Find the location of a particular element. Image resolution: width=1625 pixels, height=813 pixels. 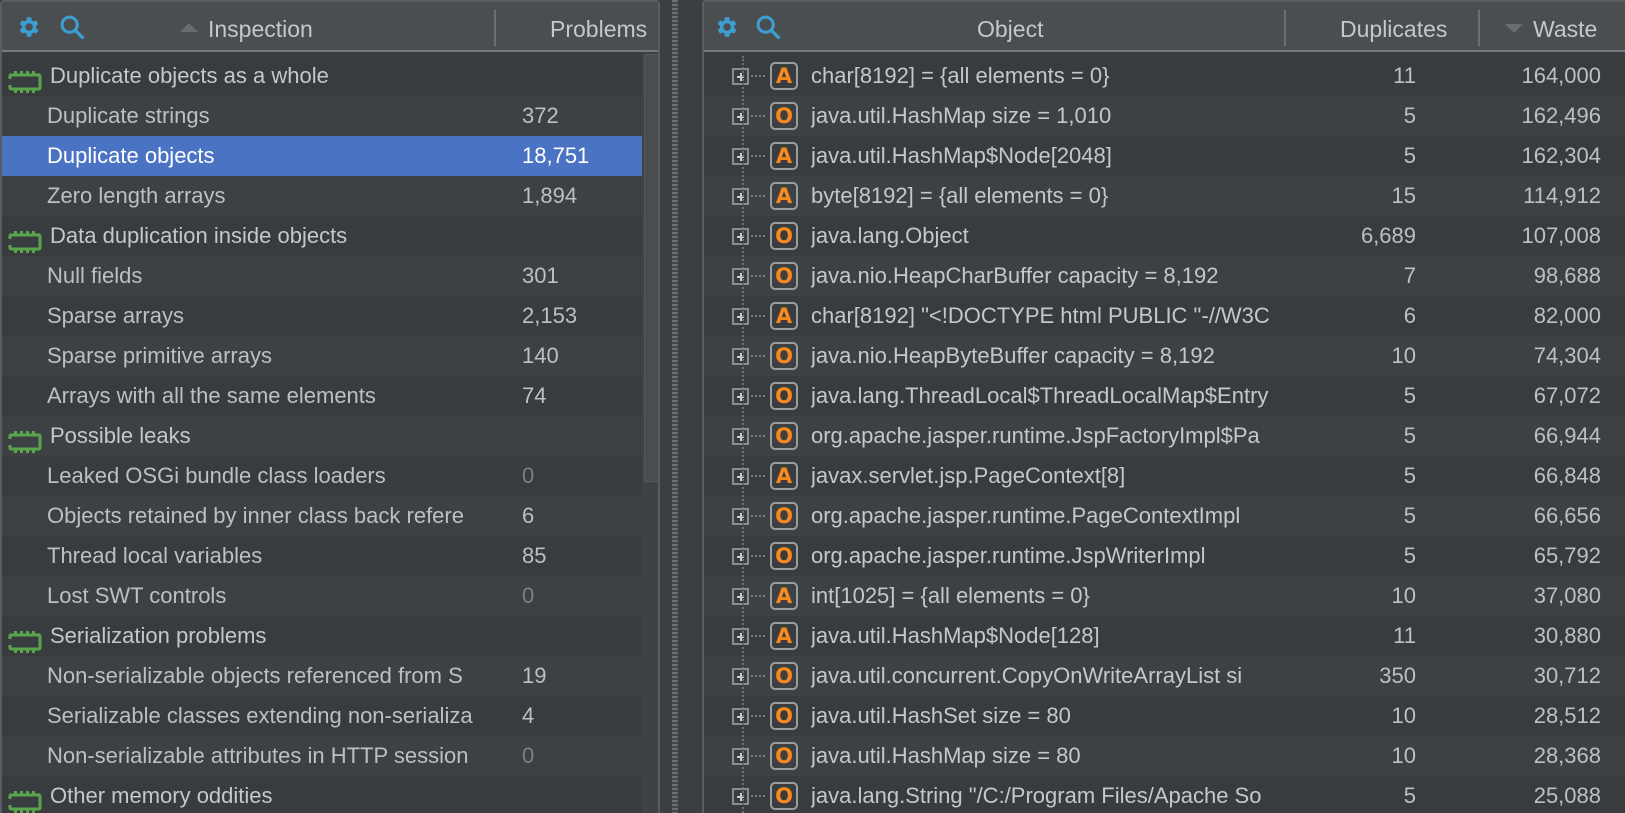

vertical-scrollbar is located at coordinates (650, 433).